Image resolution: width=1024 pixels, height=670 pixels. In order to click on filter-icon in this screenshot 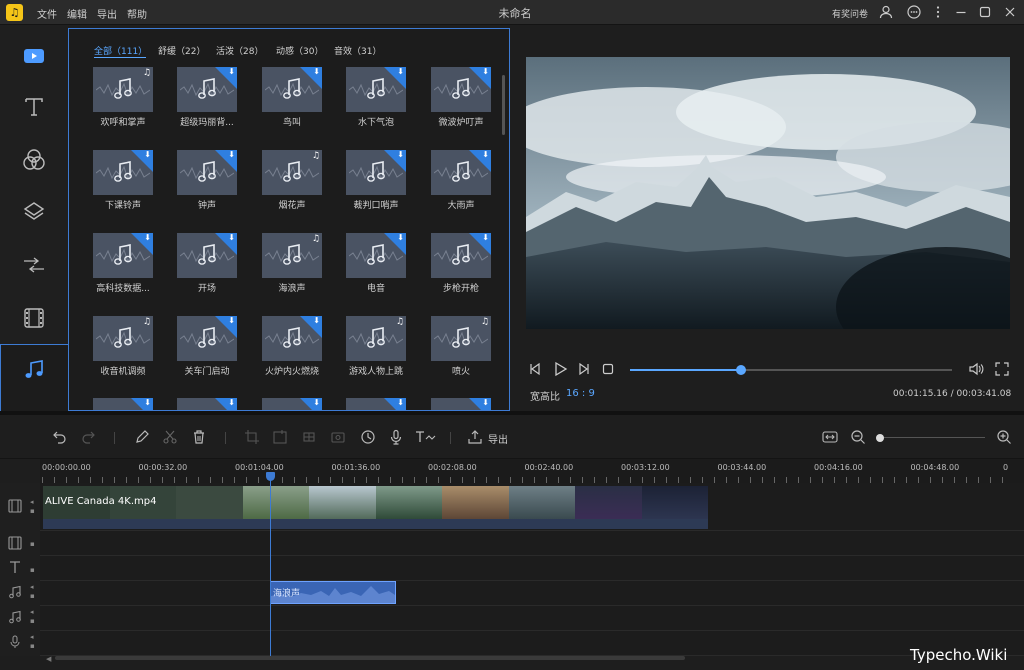, I will do `click(34, 160)`.